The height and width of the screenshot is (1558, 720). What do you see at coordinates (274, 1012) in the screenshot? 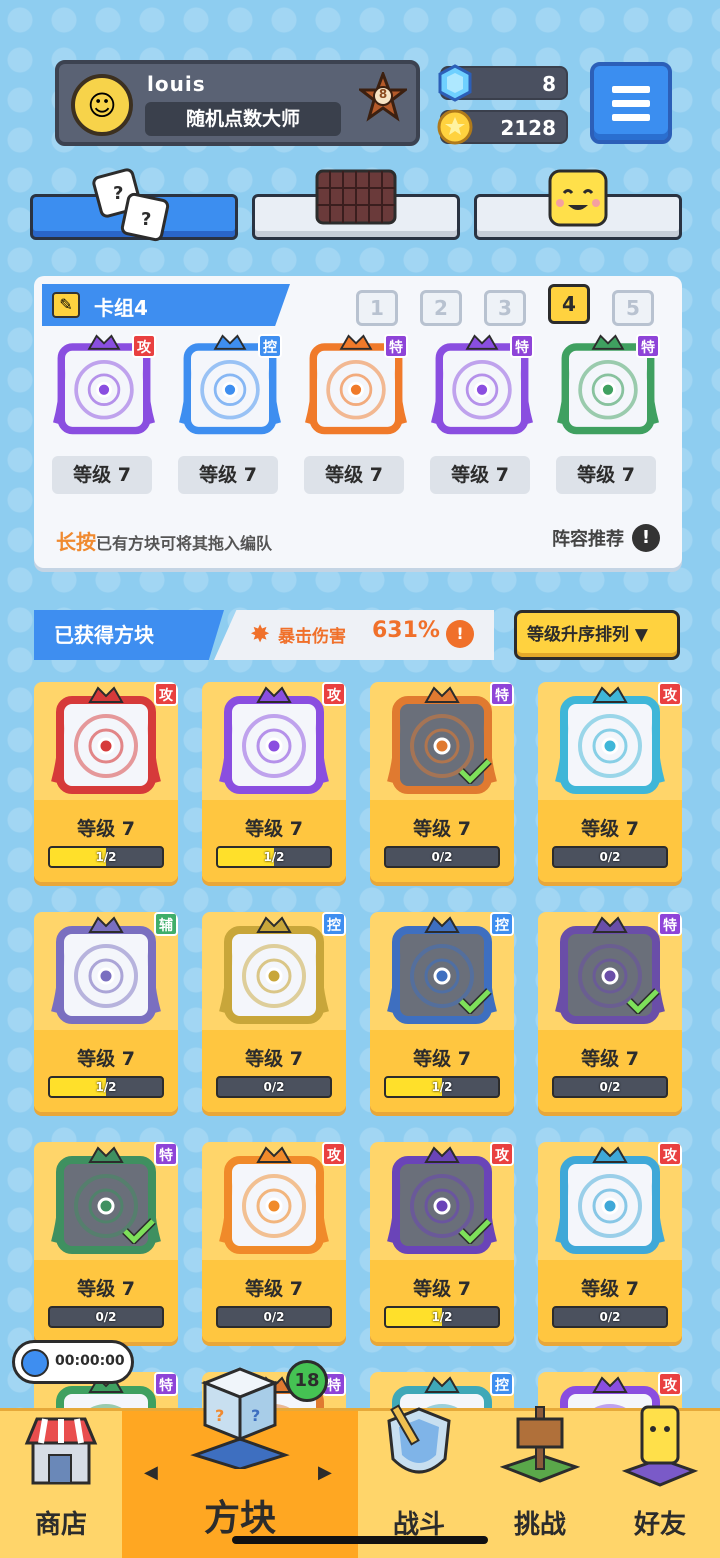
I see `block-card: 控等级 7 0/2` at bounding box center [274, 1012].